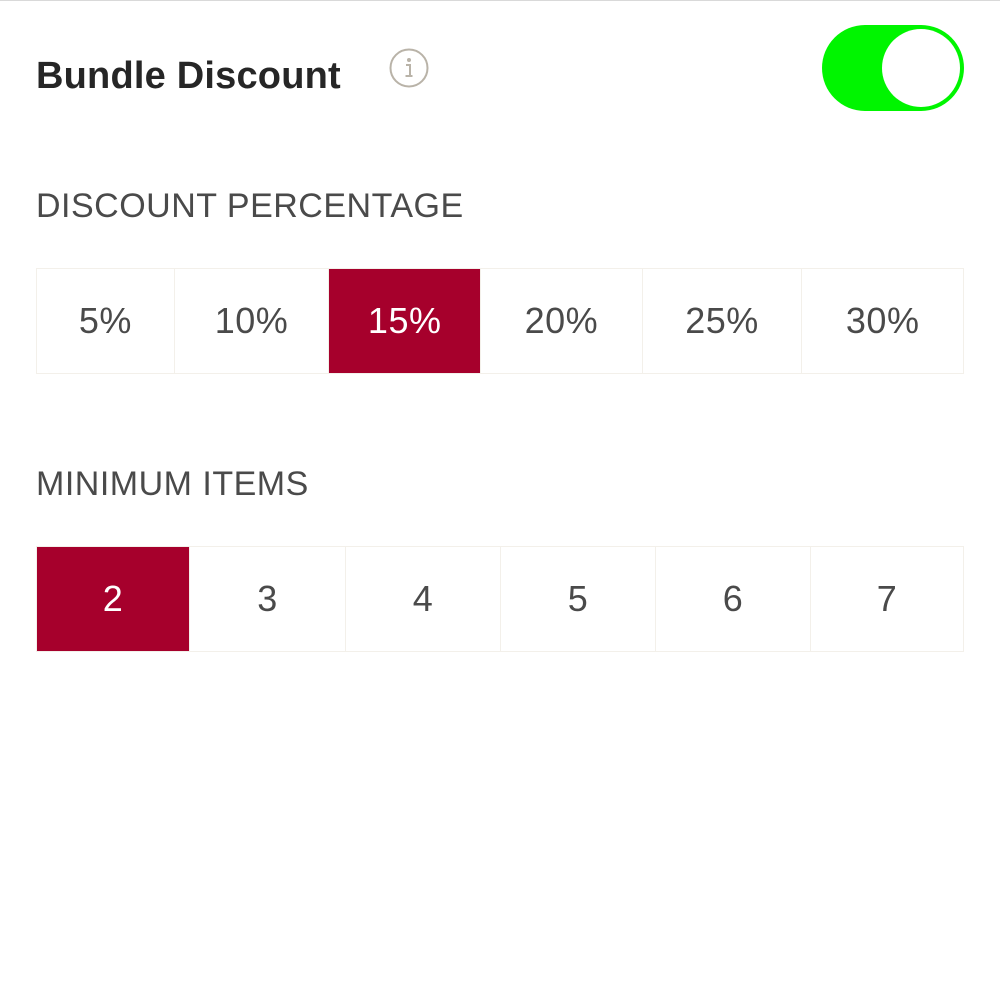 The width and height of the screenshot is (1000, 1000). Describe the element at coordinates (562, 321) in the screenshot. I see `discount-option-20: 20%` at that location.